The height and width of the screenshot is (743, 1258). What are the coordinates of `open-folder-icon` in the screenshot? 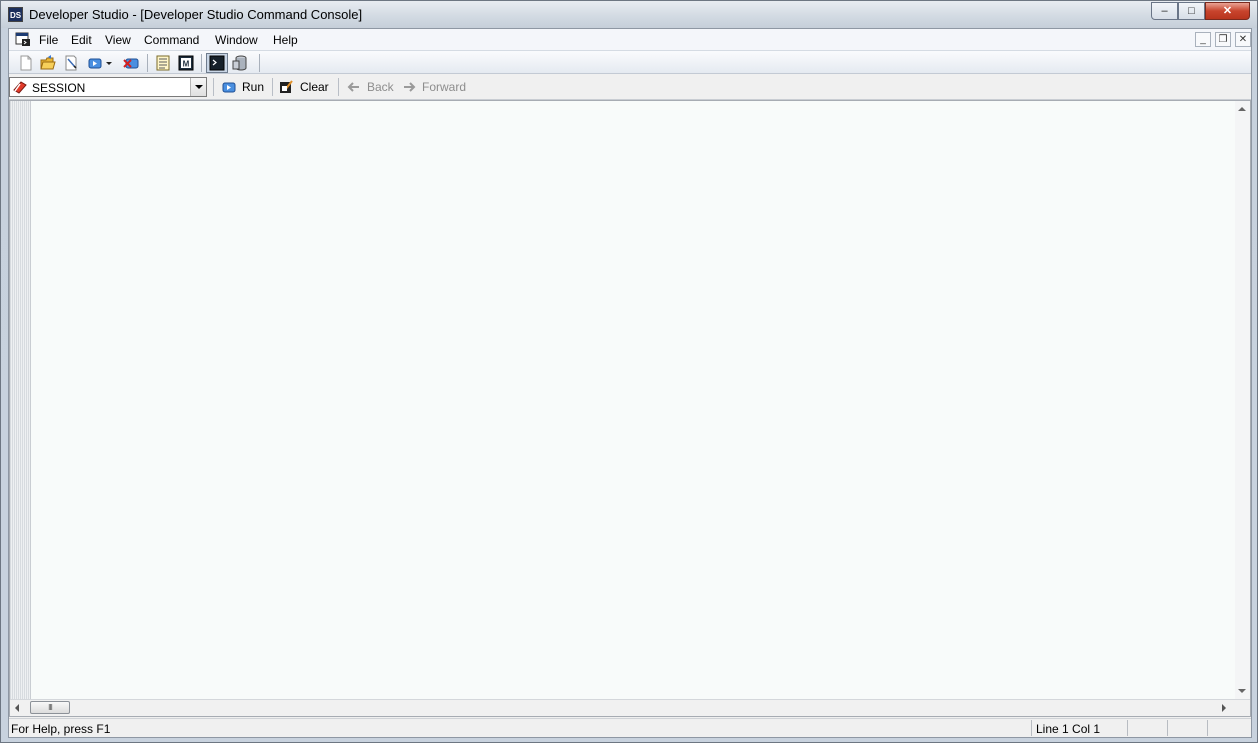 It's located at (48, 63).